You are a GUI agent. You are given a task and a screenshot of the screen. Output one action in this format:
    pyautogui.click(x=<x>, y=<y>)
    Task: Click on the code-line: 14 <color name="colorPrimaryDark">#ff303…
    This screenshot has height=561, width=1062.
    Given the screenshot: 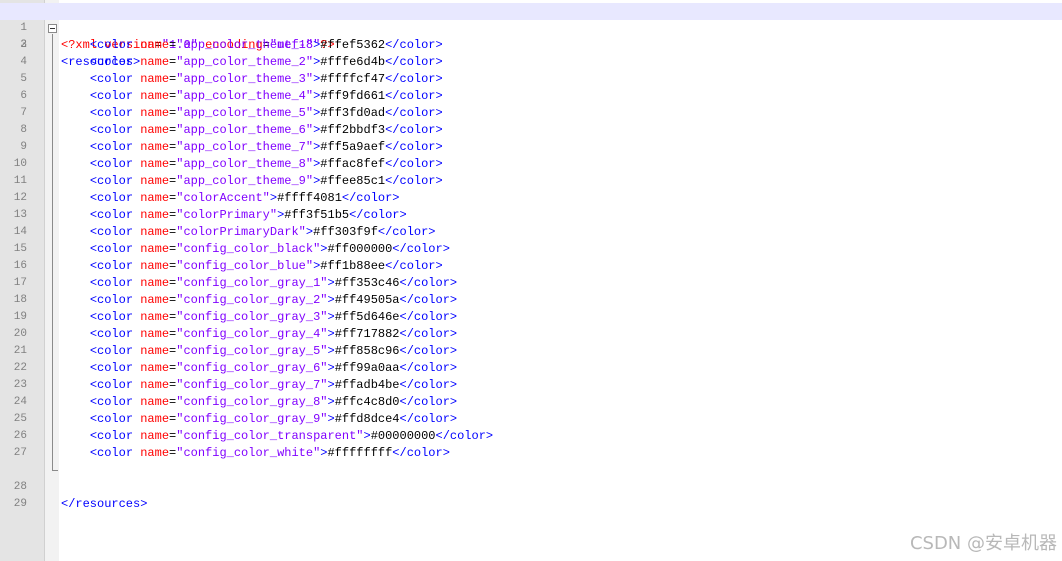 What is the action you would take?
    pyautogui.click(x=531, y=232)
    